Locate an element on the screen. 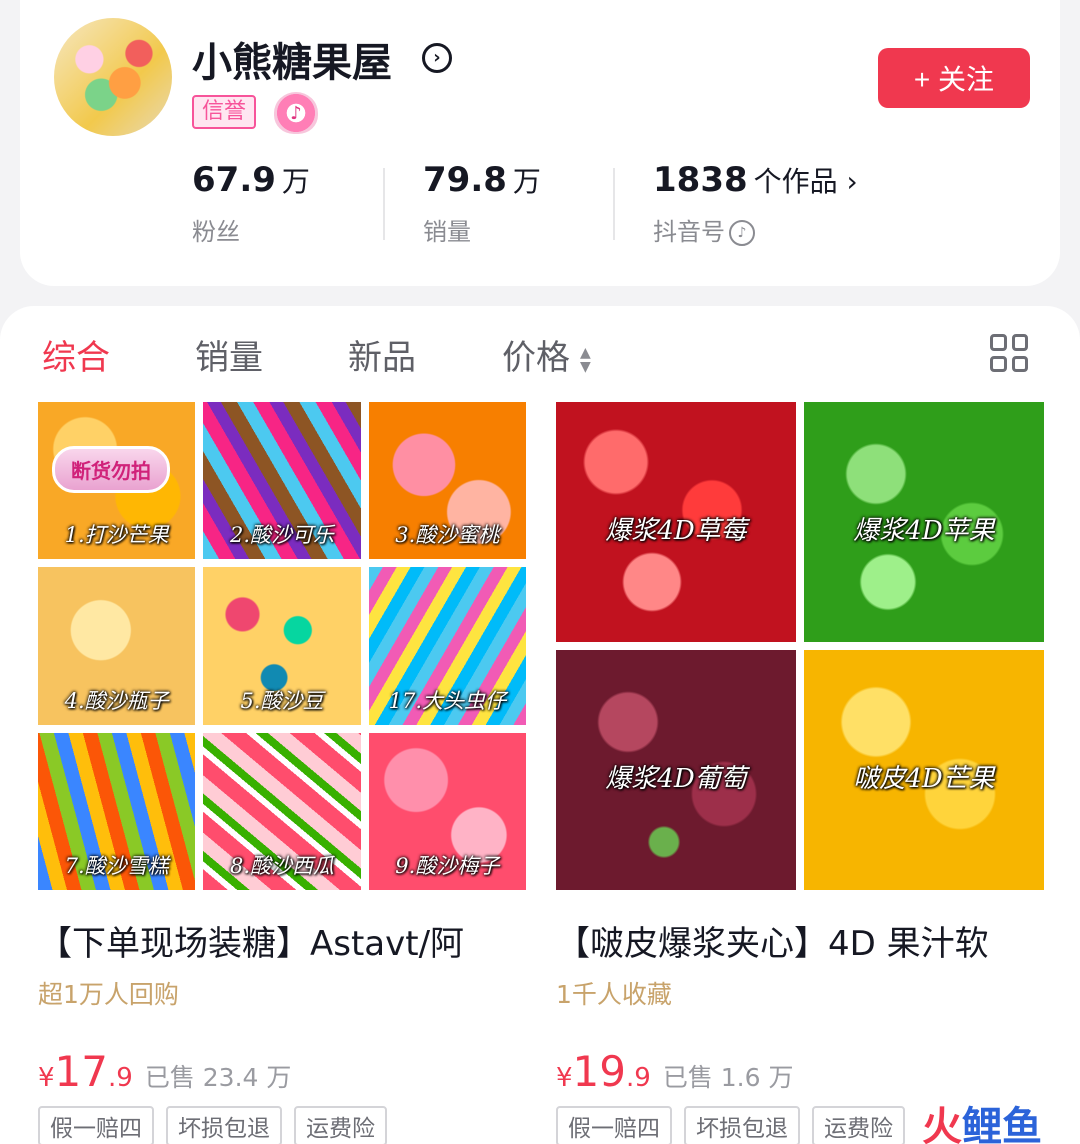 The width and height of the screenshot is (1080, 1144). sold-count: 已售 23.4 万 is located at coordinates (218, 1077).